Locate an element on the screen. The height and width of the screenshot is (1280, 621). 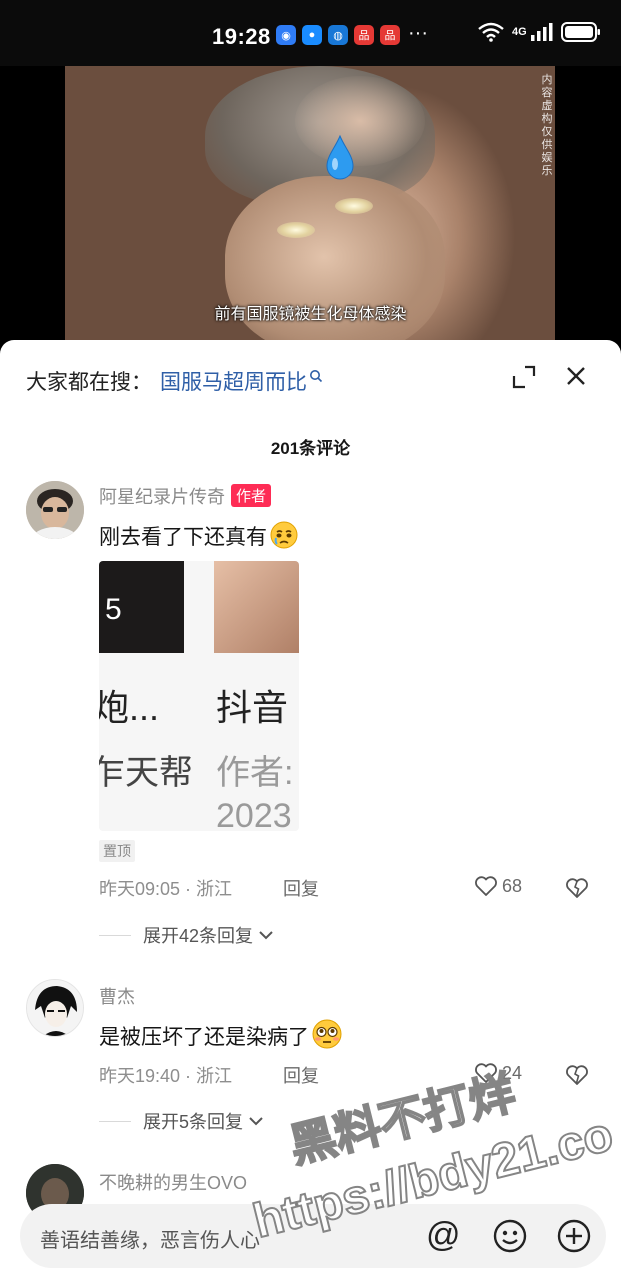
search-icon is located at coordinates (316, 376).